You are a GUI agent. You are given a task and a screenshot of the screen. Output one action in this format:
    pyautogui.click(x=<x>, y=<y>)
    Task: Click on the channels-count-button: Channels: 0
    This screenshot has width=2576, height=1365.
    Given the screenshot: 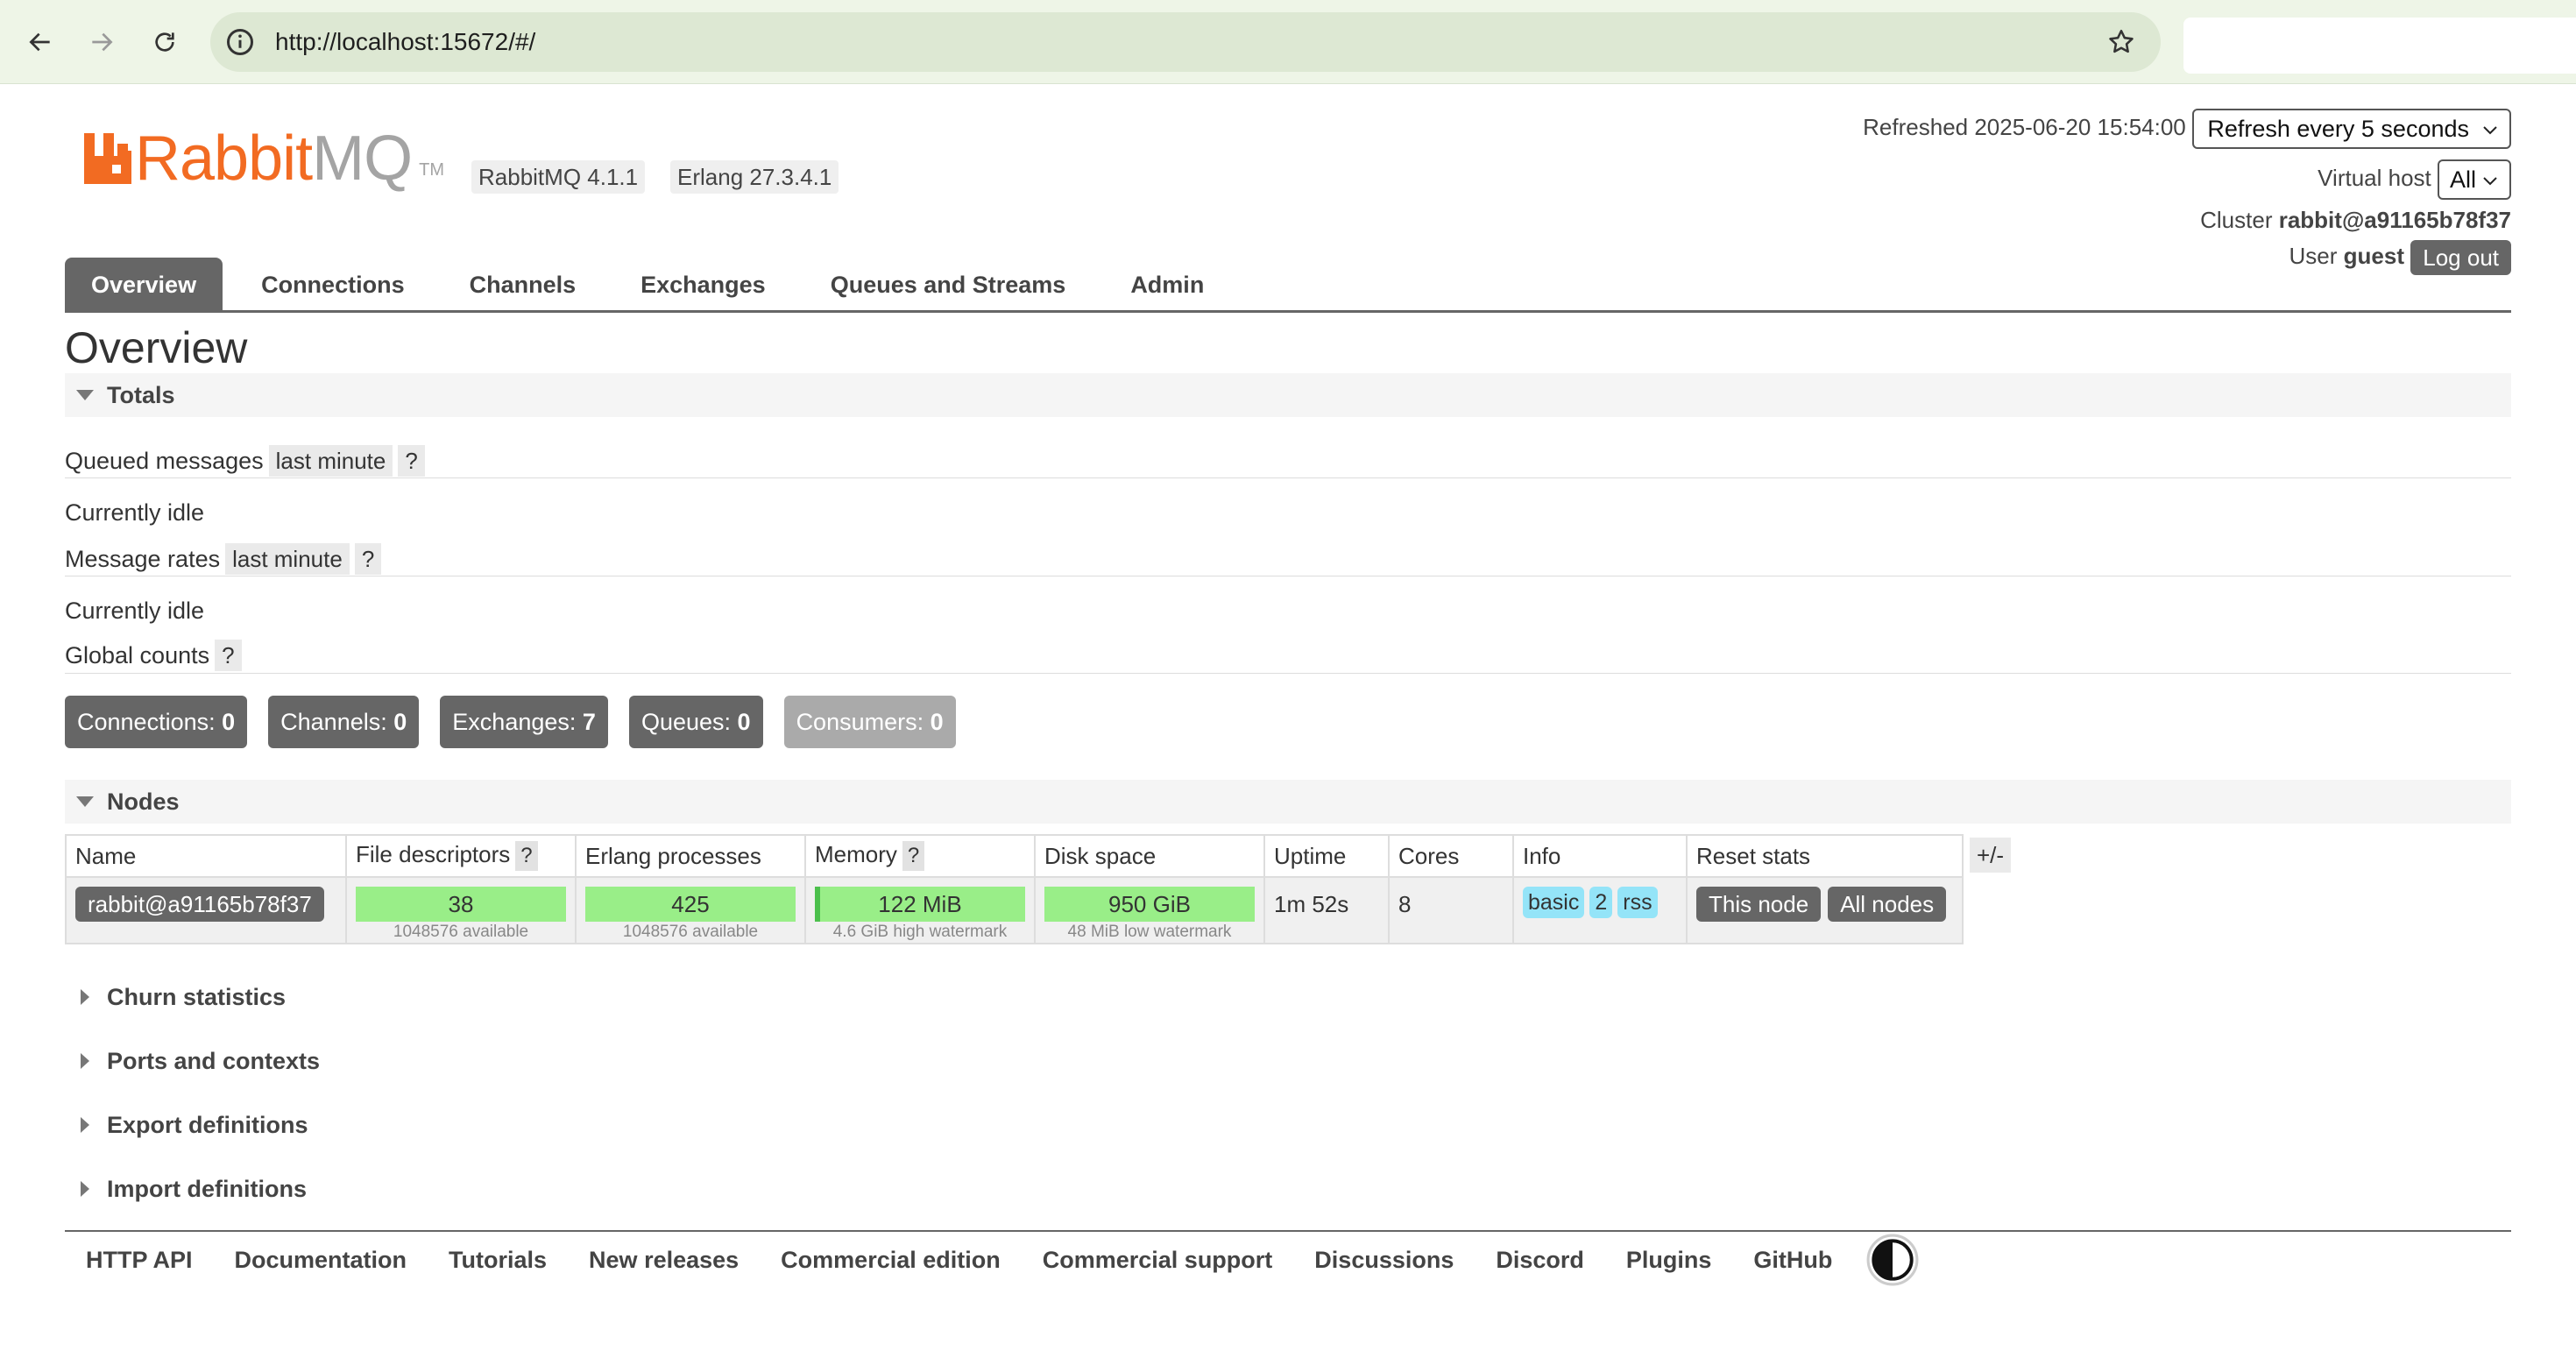 What is the action you would take?
    pyautogui.click(x=344, y=722)
    